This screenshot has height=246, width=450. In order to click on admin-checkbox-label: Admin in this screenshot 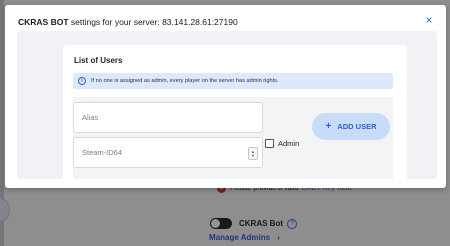, I will do `click(289, 143)`.